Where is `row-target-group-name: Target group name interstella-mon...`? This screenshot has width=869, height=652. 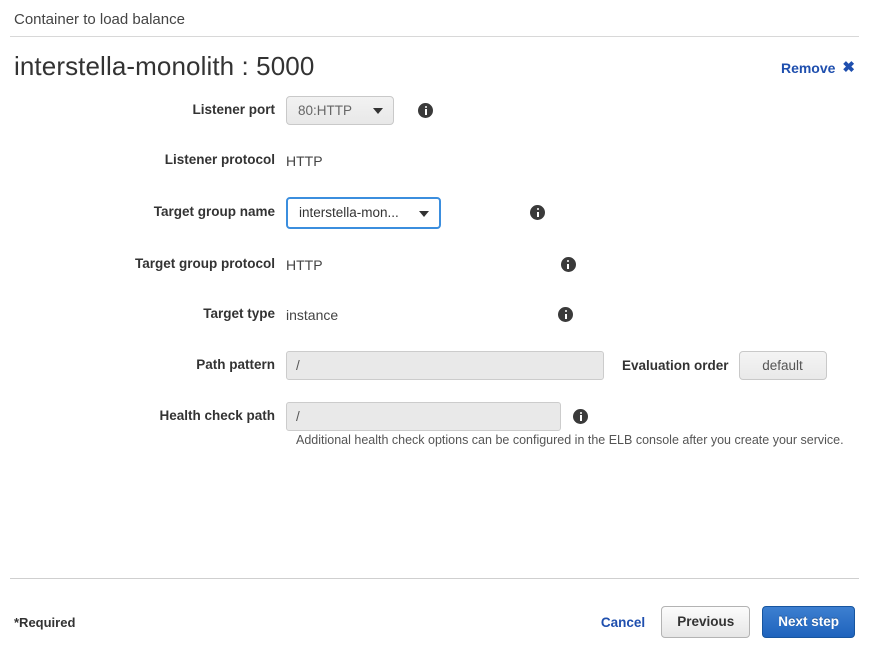 row-target-group-name: Target group name interstella-mon... is located at coordinates (434, 212).